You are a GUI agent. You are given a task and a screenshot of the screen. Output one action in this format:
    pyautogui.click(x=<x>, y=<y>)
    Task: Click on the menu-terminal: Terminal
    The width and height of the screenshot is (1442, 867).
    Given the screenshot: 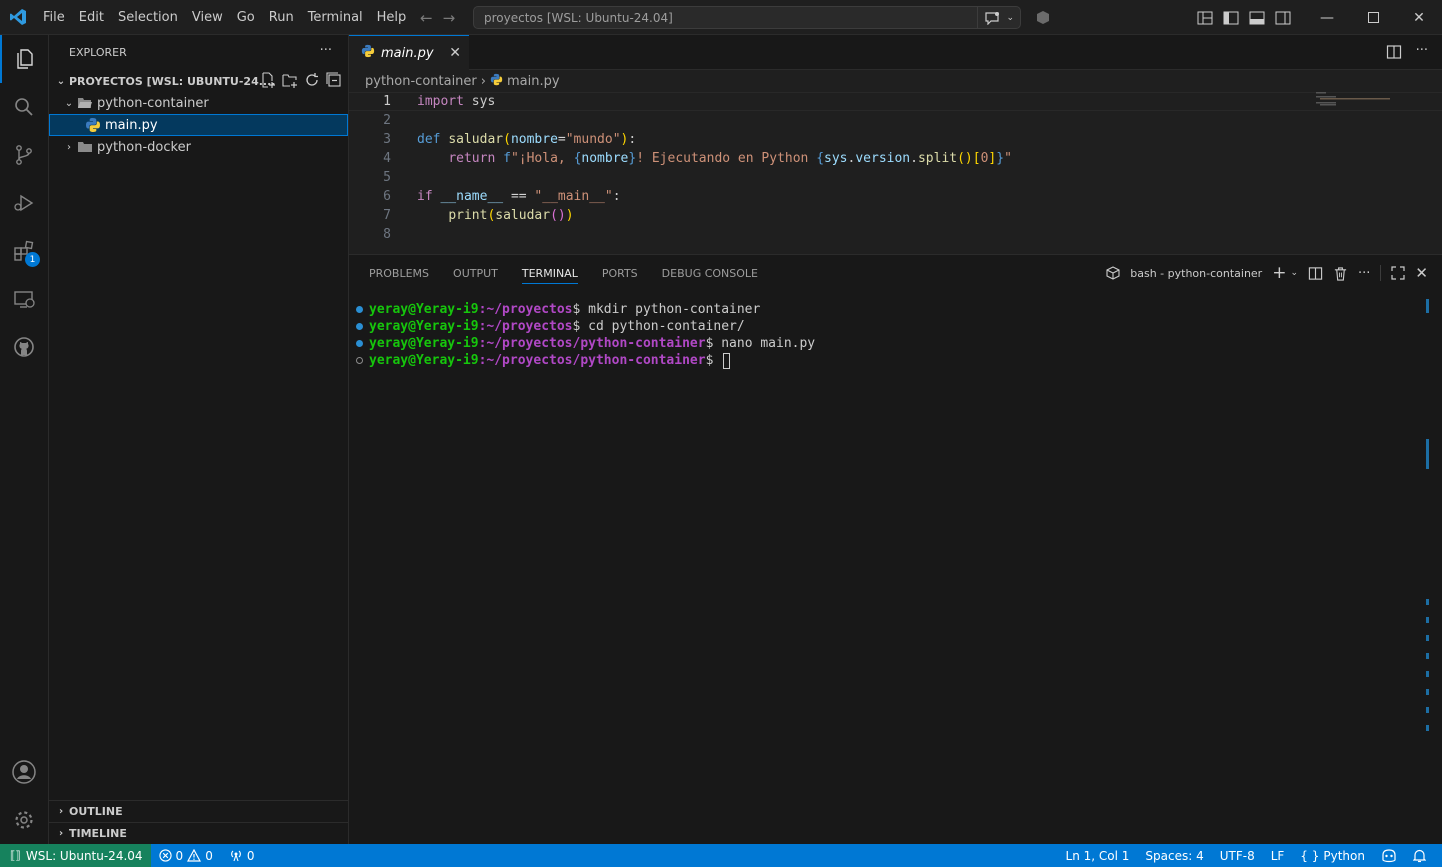 What is the action you would take?
    pyautogui.click(x=335, y=17)
    